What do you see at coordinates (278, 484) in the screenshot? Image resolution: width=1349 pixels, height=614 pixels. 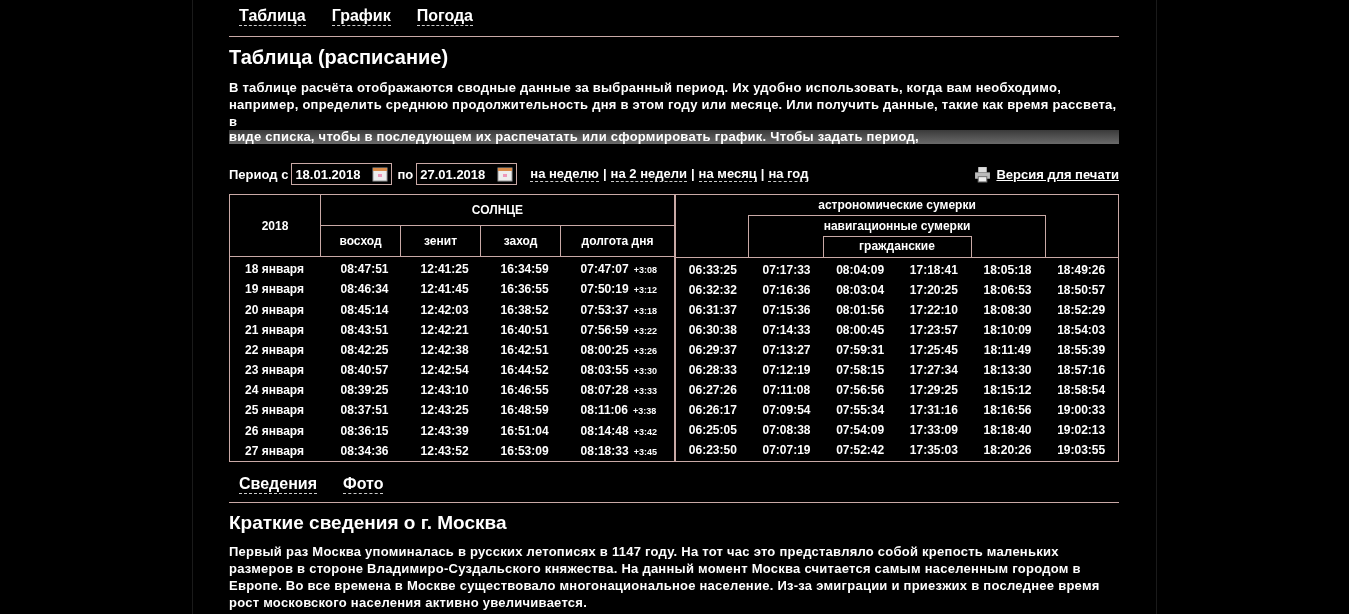 I see `tab: Сведения` at bounding box center [278, 484].